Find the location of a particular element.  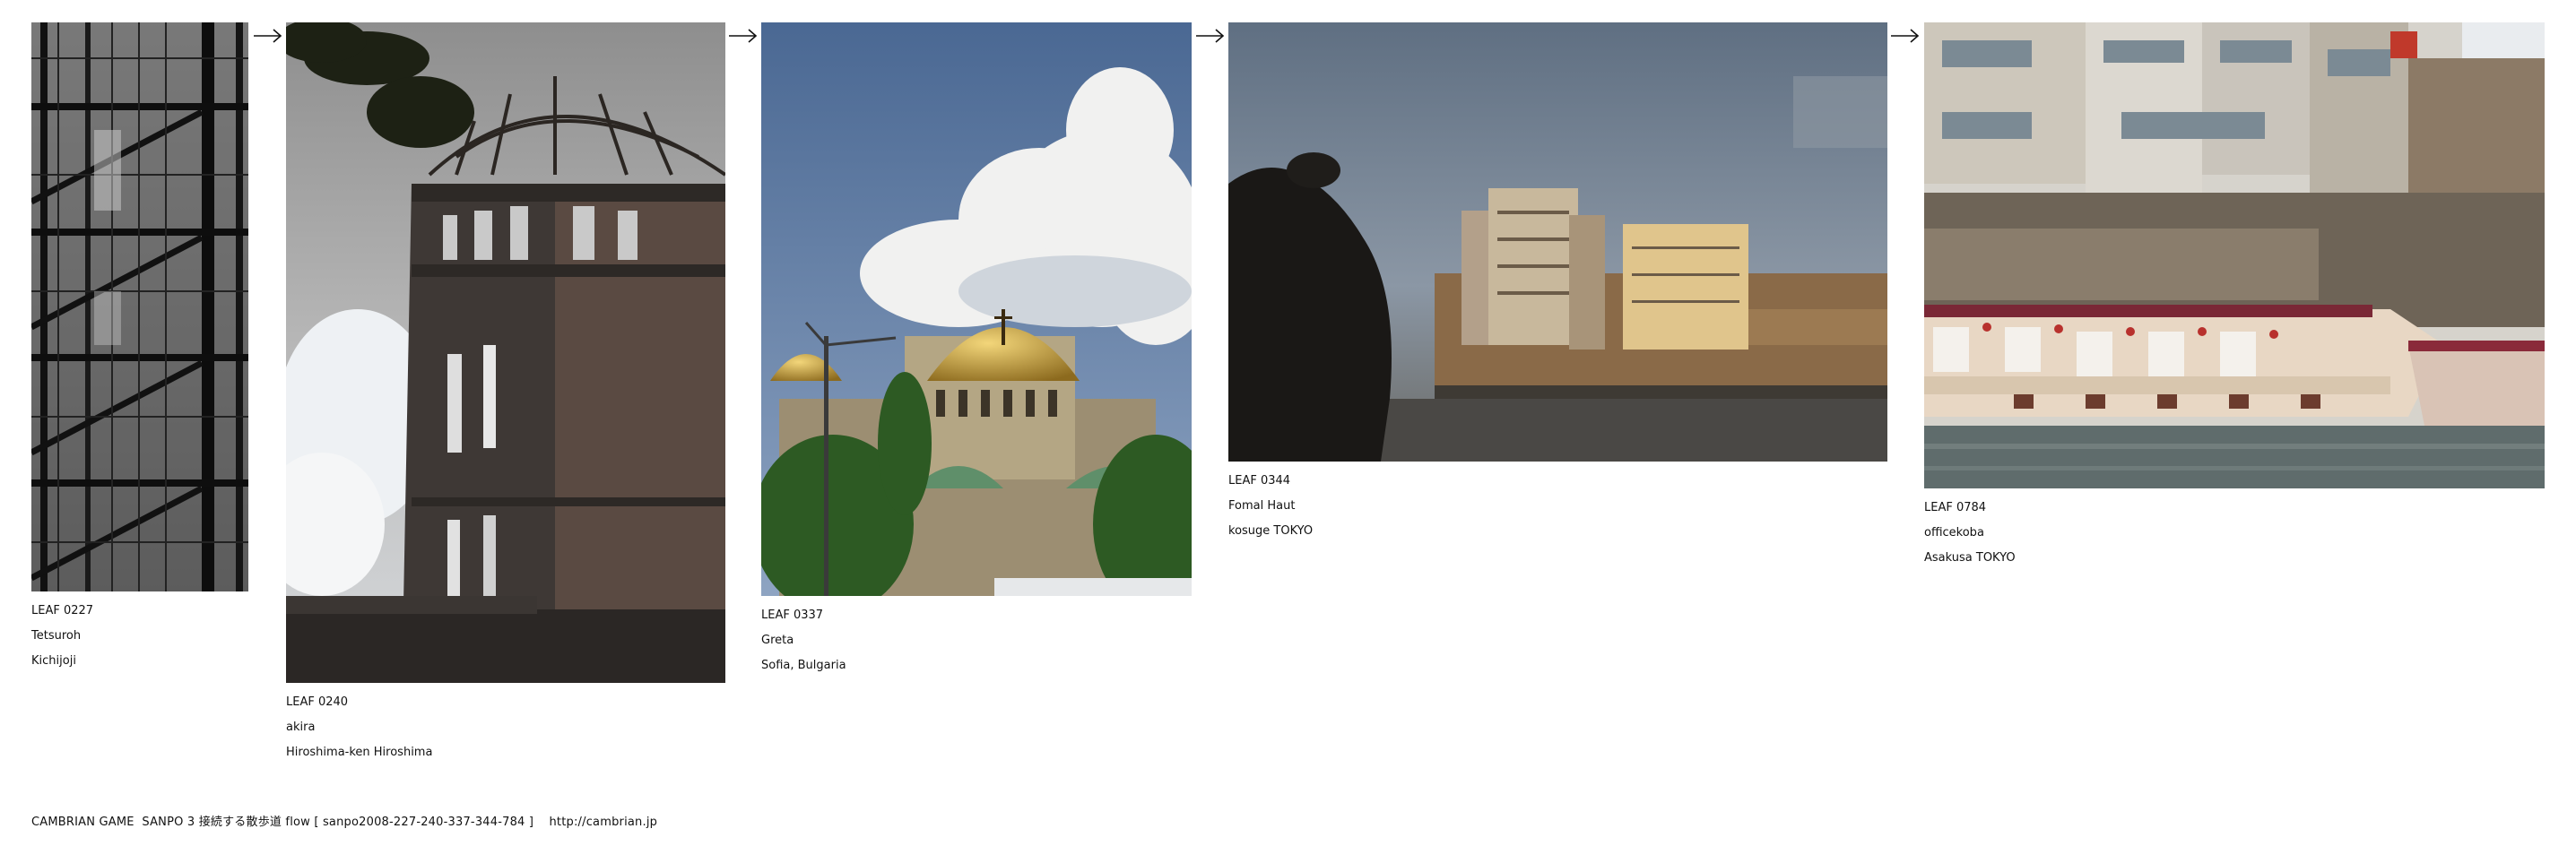

leaf-author: Tetsuroh is located at coordinates (62, 637).